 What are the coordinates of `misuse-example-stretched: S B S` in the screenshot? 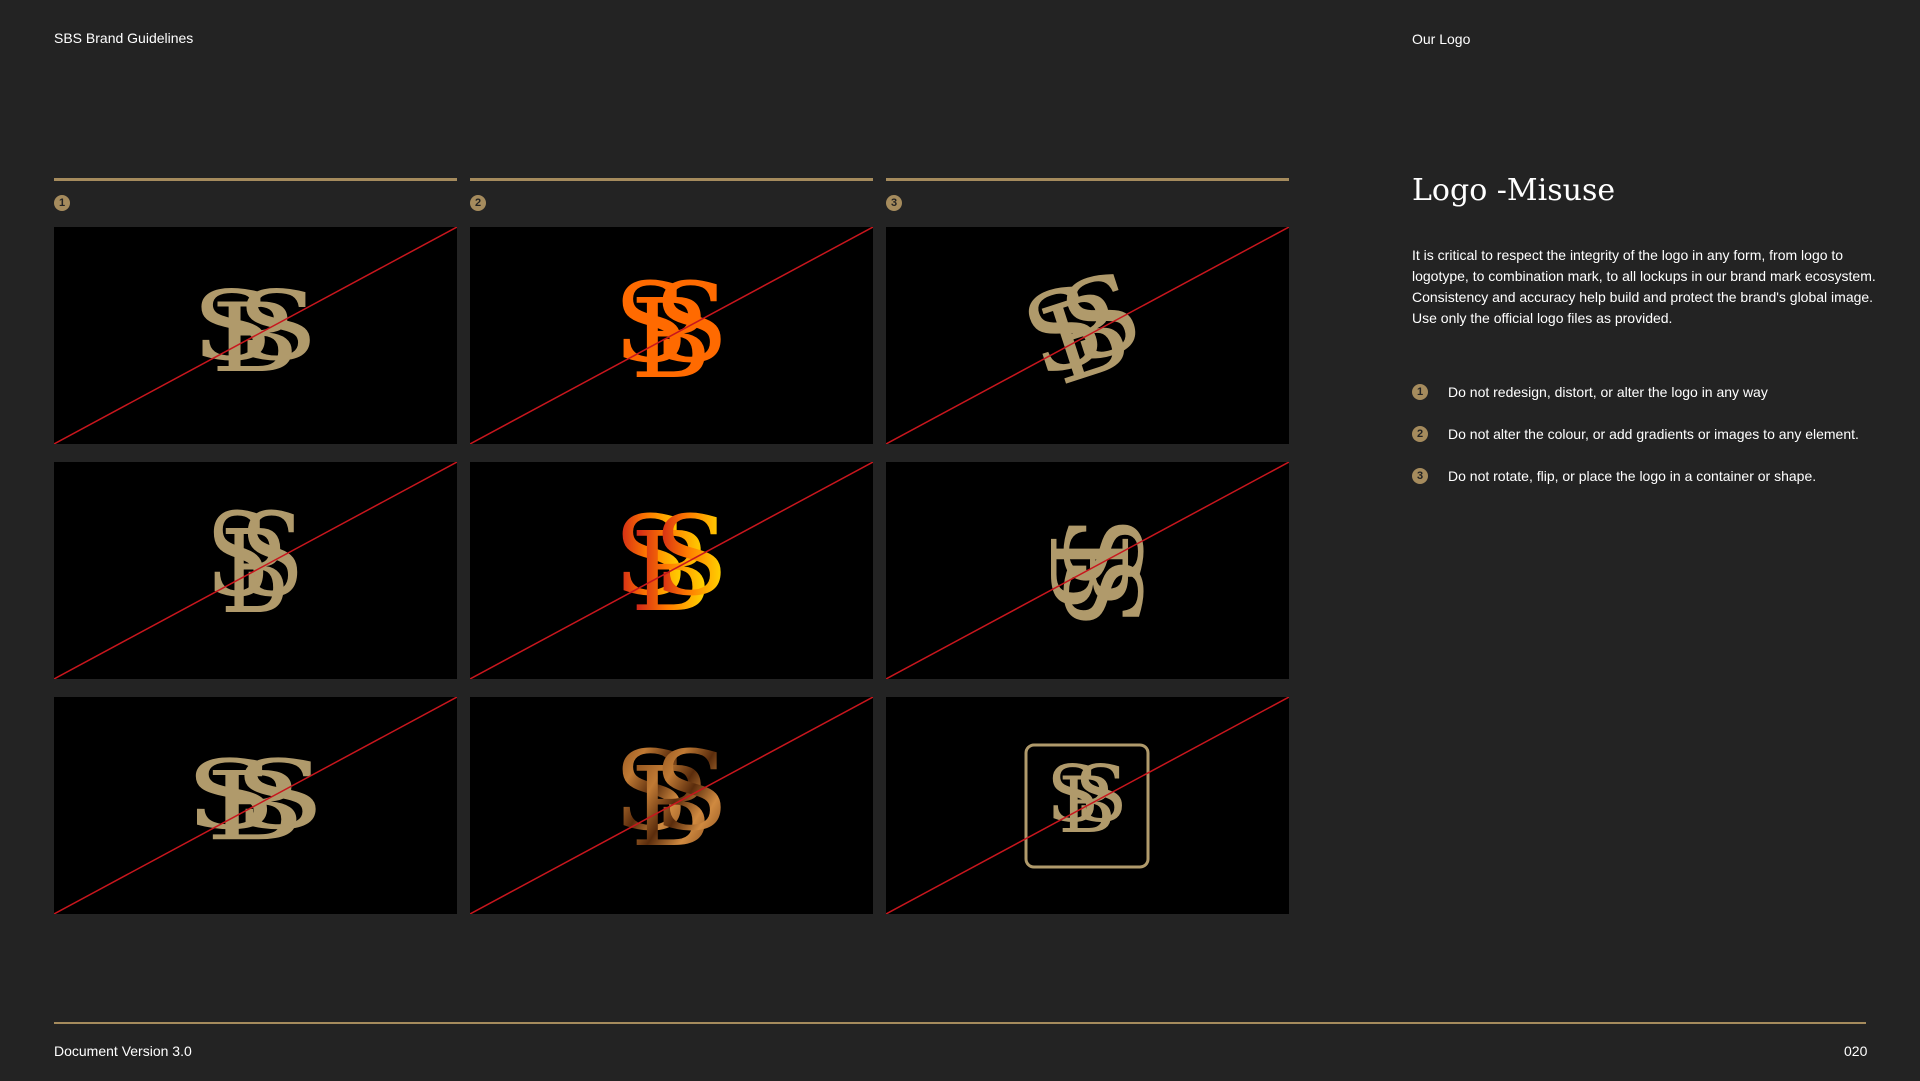 It's located at (255, 335).